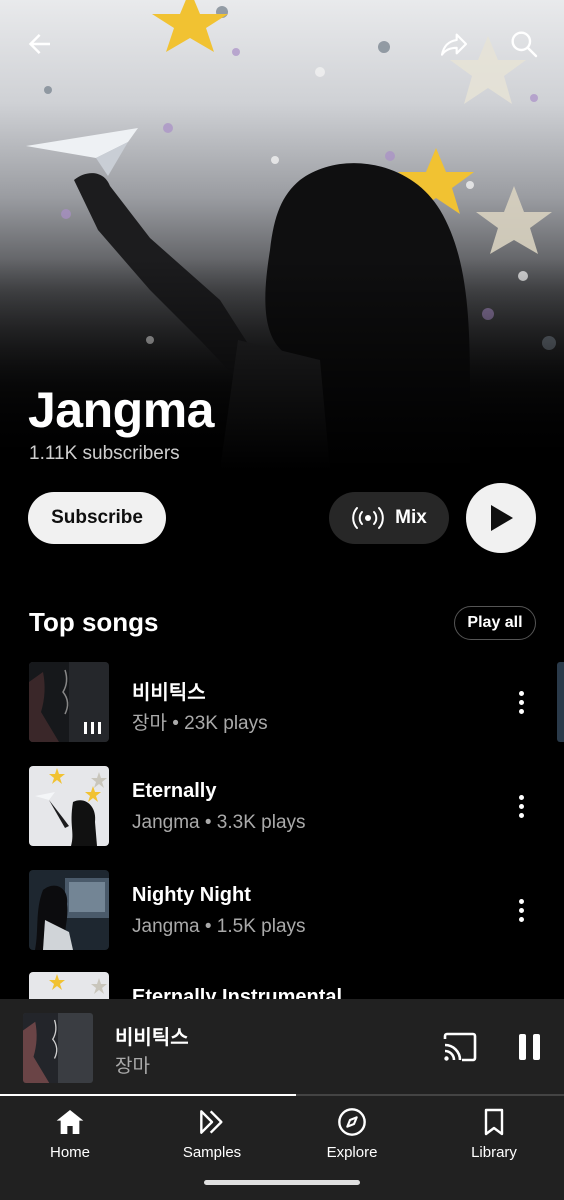  What do you see at coordinates (132, 1066) in the screenshot?
I see `mini-player-artist: 장마` at bounding box center [132, 1066].